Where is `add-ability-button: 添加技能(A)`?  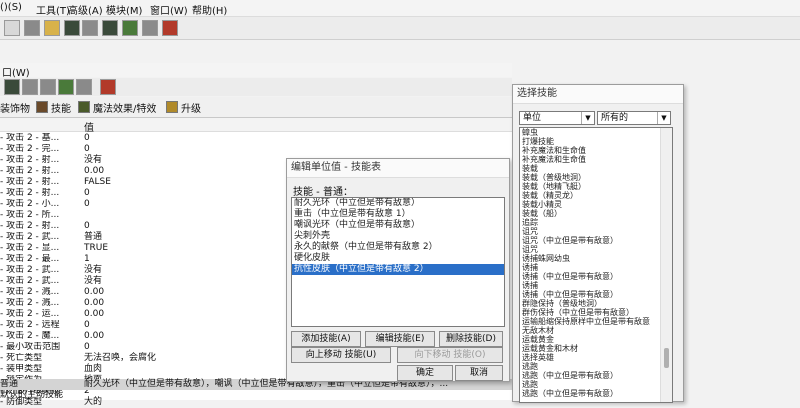 add-ability-button: 添加技能(A) is located at coordinates (326, 339).